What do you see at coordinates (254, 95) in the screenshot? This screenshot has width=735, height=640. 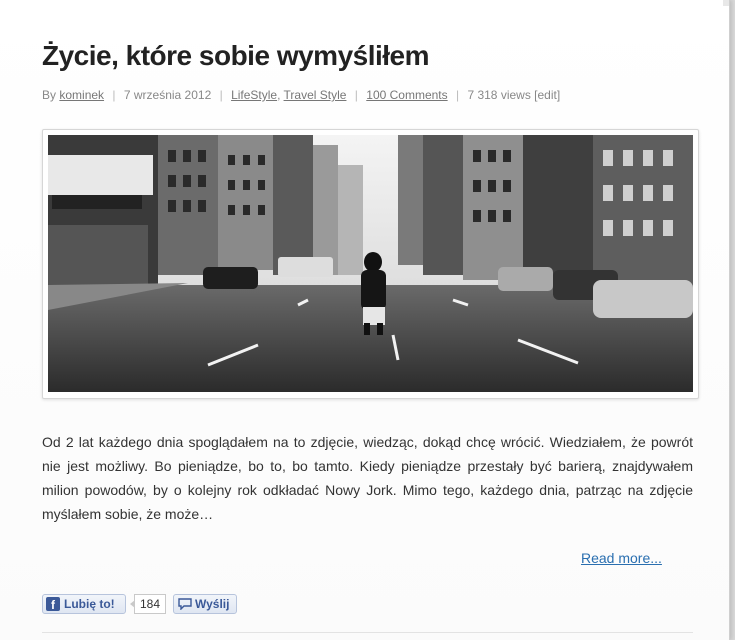 I see `category-link-lifestyle: LifeStyle` at bounding box center [254, 95].